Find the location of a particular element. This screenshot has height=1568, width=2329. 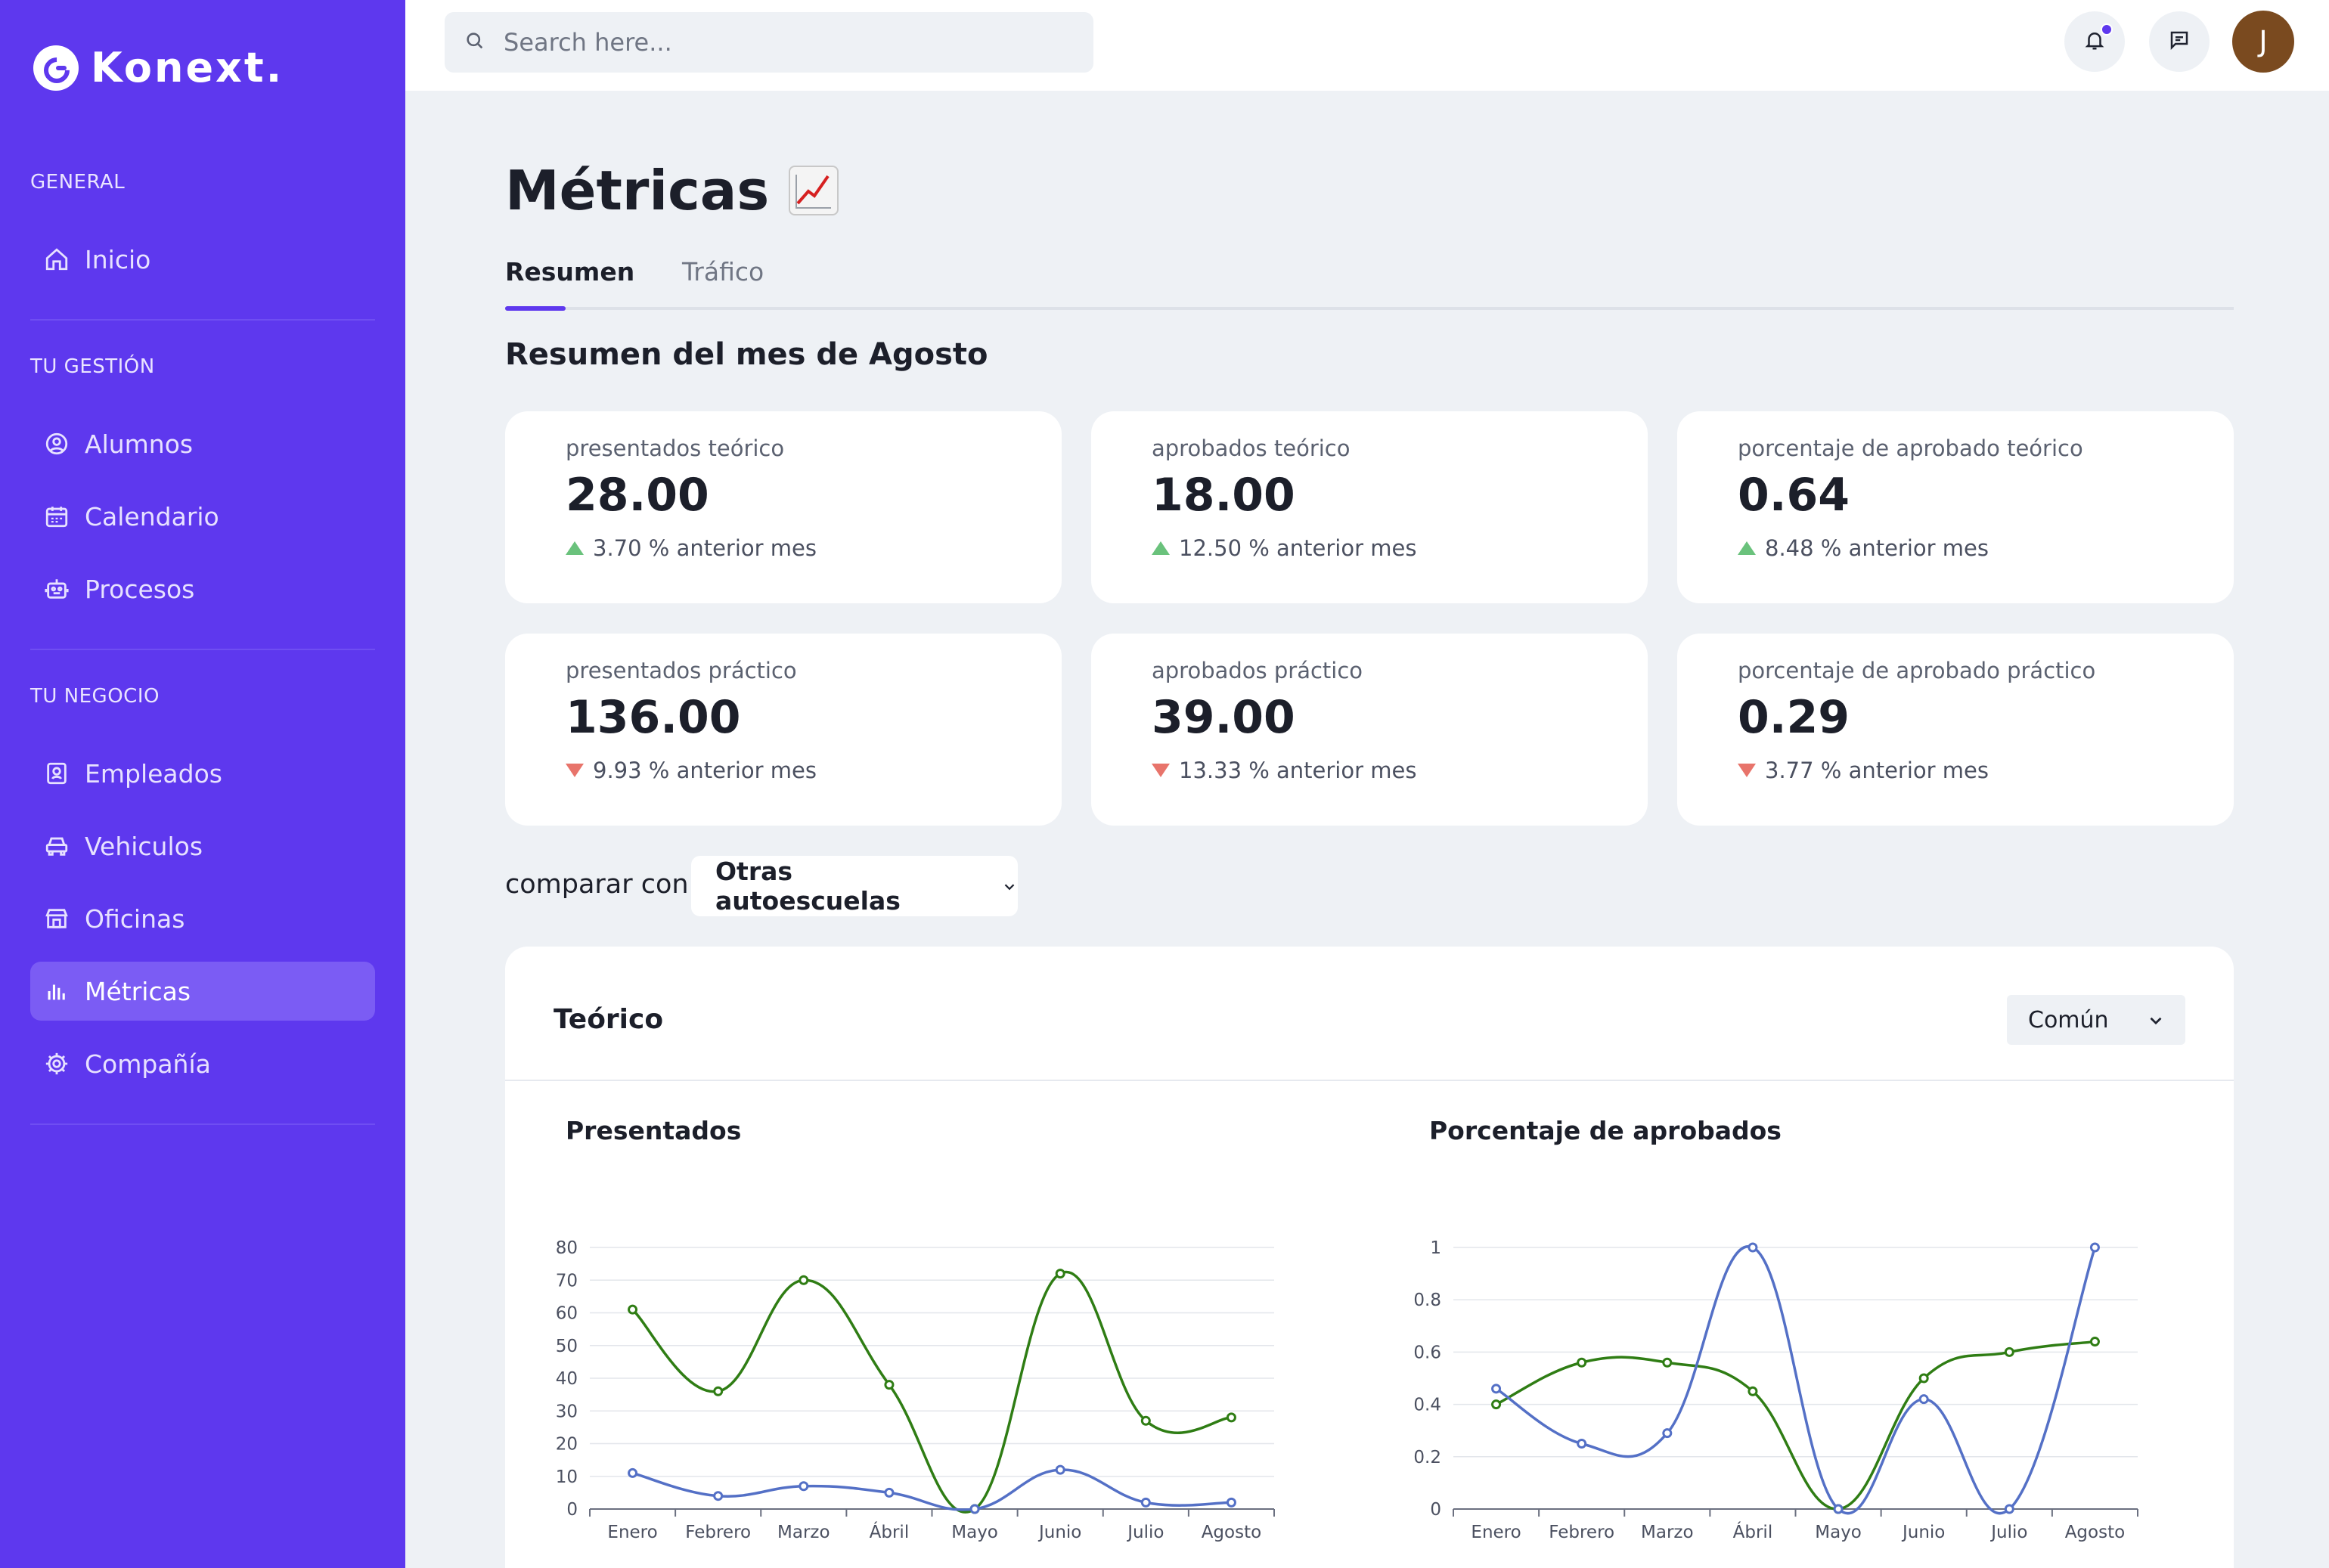

y-tick-label: 10 is located at coordinates (567, 1477).